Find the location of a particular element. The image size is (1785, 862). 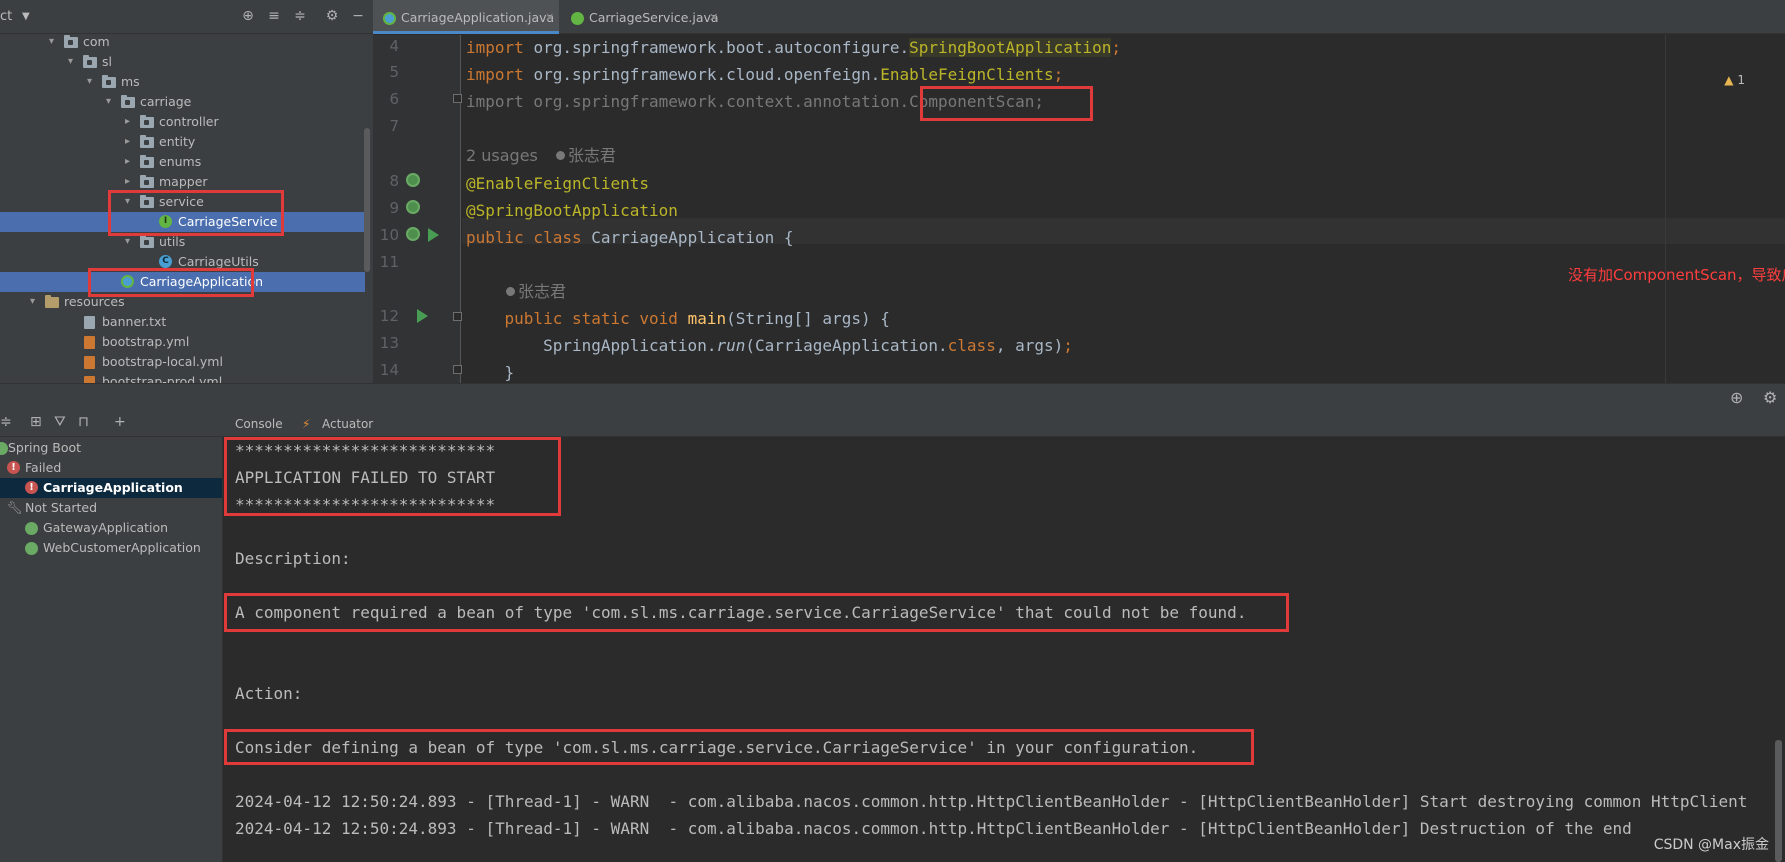

tree-item-label: enums is located at coordinates (180, 161).